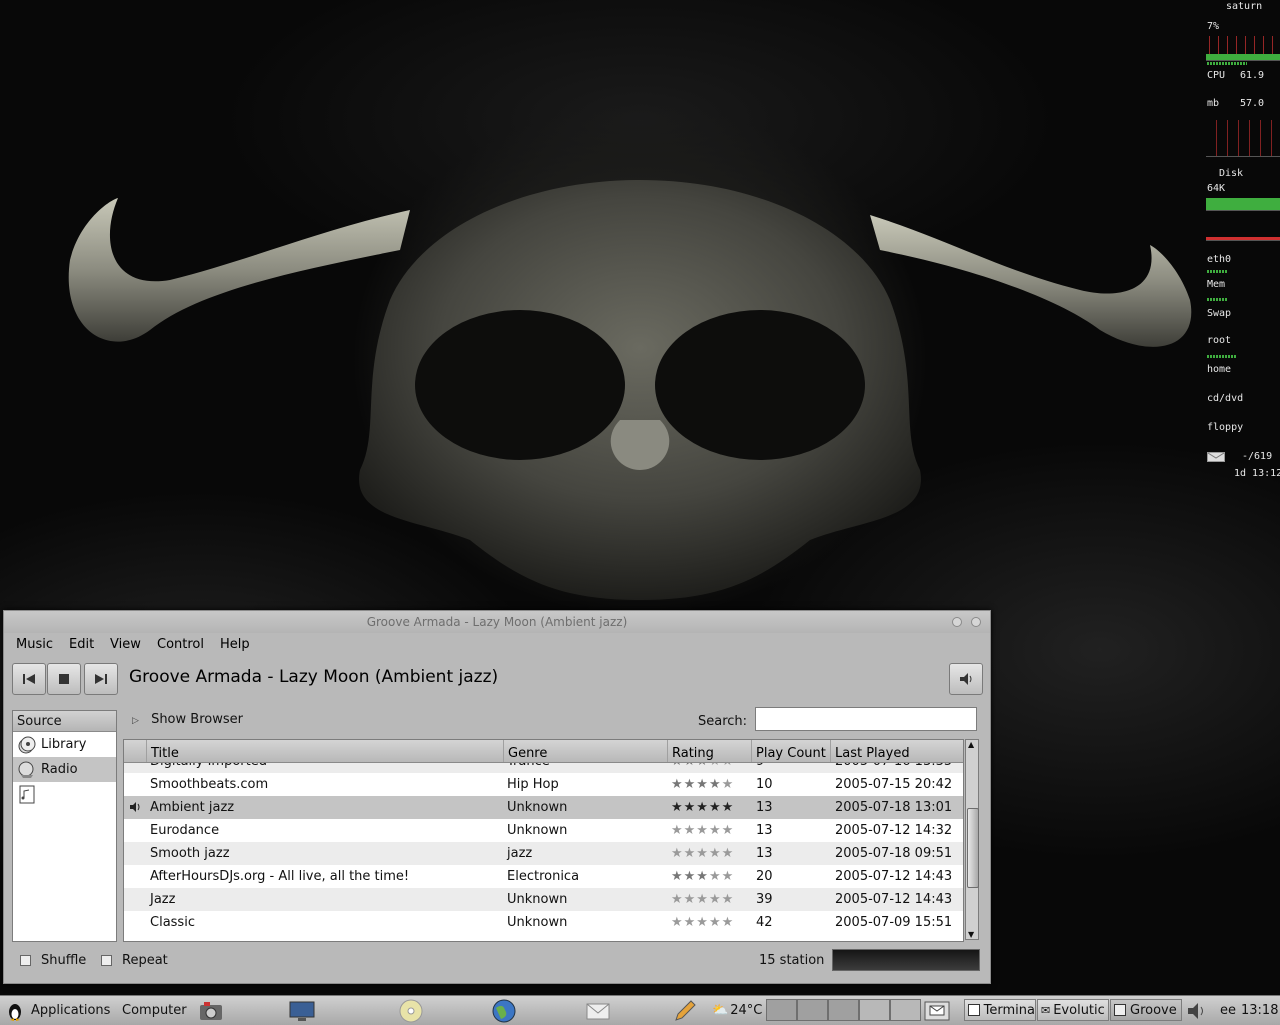  What do you see at coordinates (896, 751) in the screenshot?
I see `column-header-last-played: Last Played` at bounding box center [896, 751].